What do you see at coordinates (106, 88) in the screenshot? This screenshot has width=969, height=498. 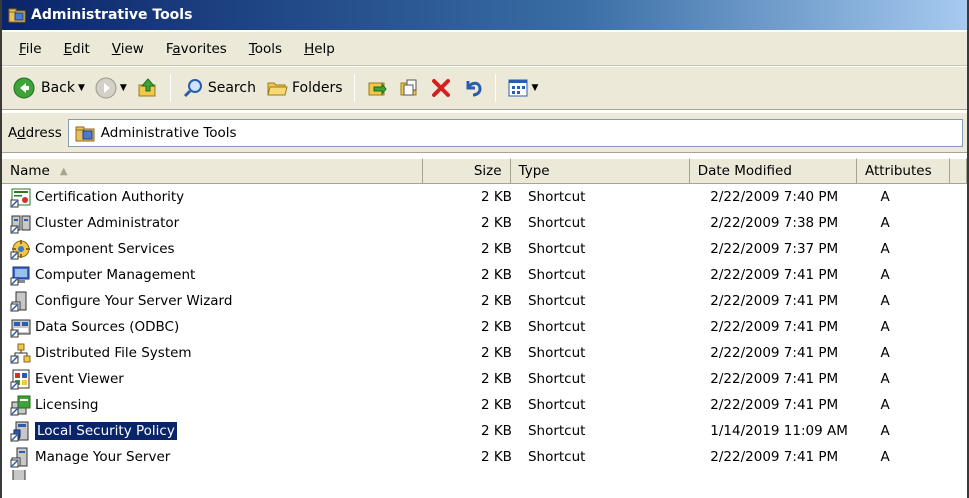 I see `forward-arrow-icon` at bounding box center [106, 88].